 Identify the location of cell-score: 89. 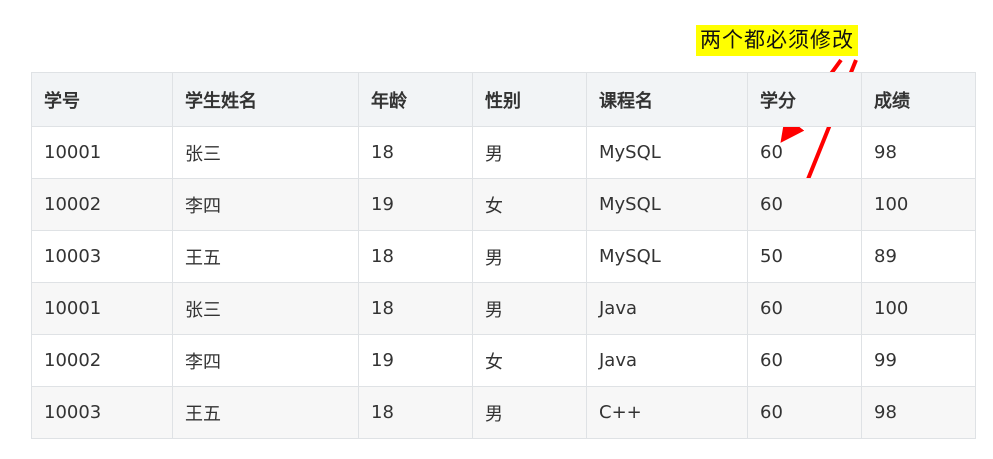
(918, 256).